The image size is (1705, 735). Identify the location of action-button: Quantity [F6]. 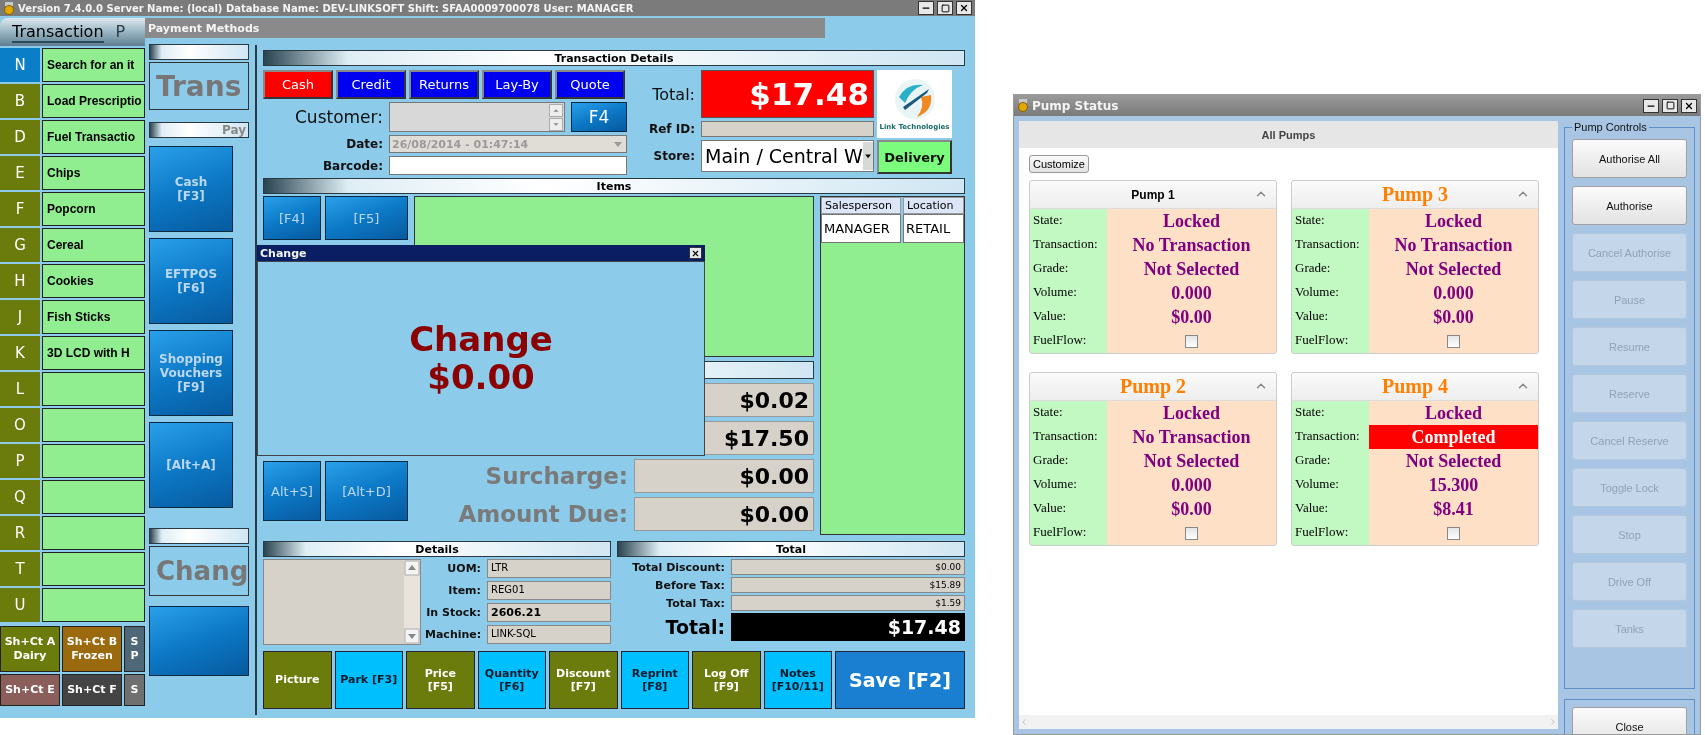
(511, 680).